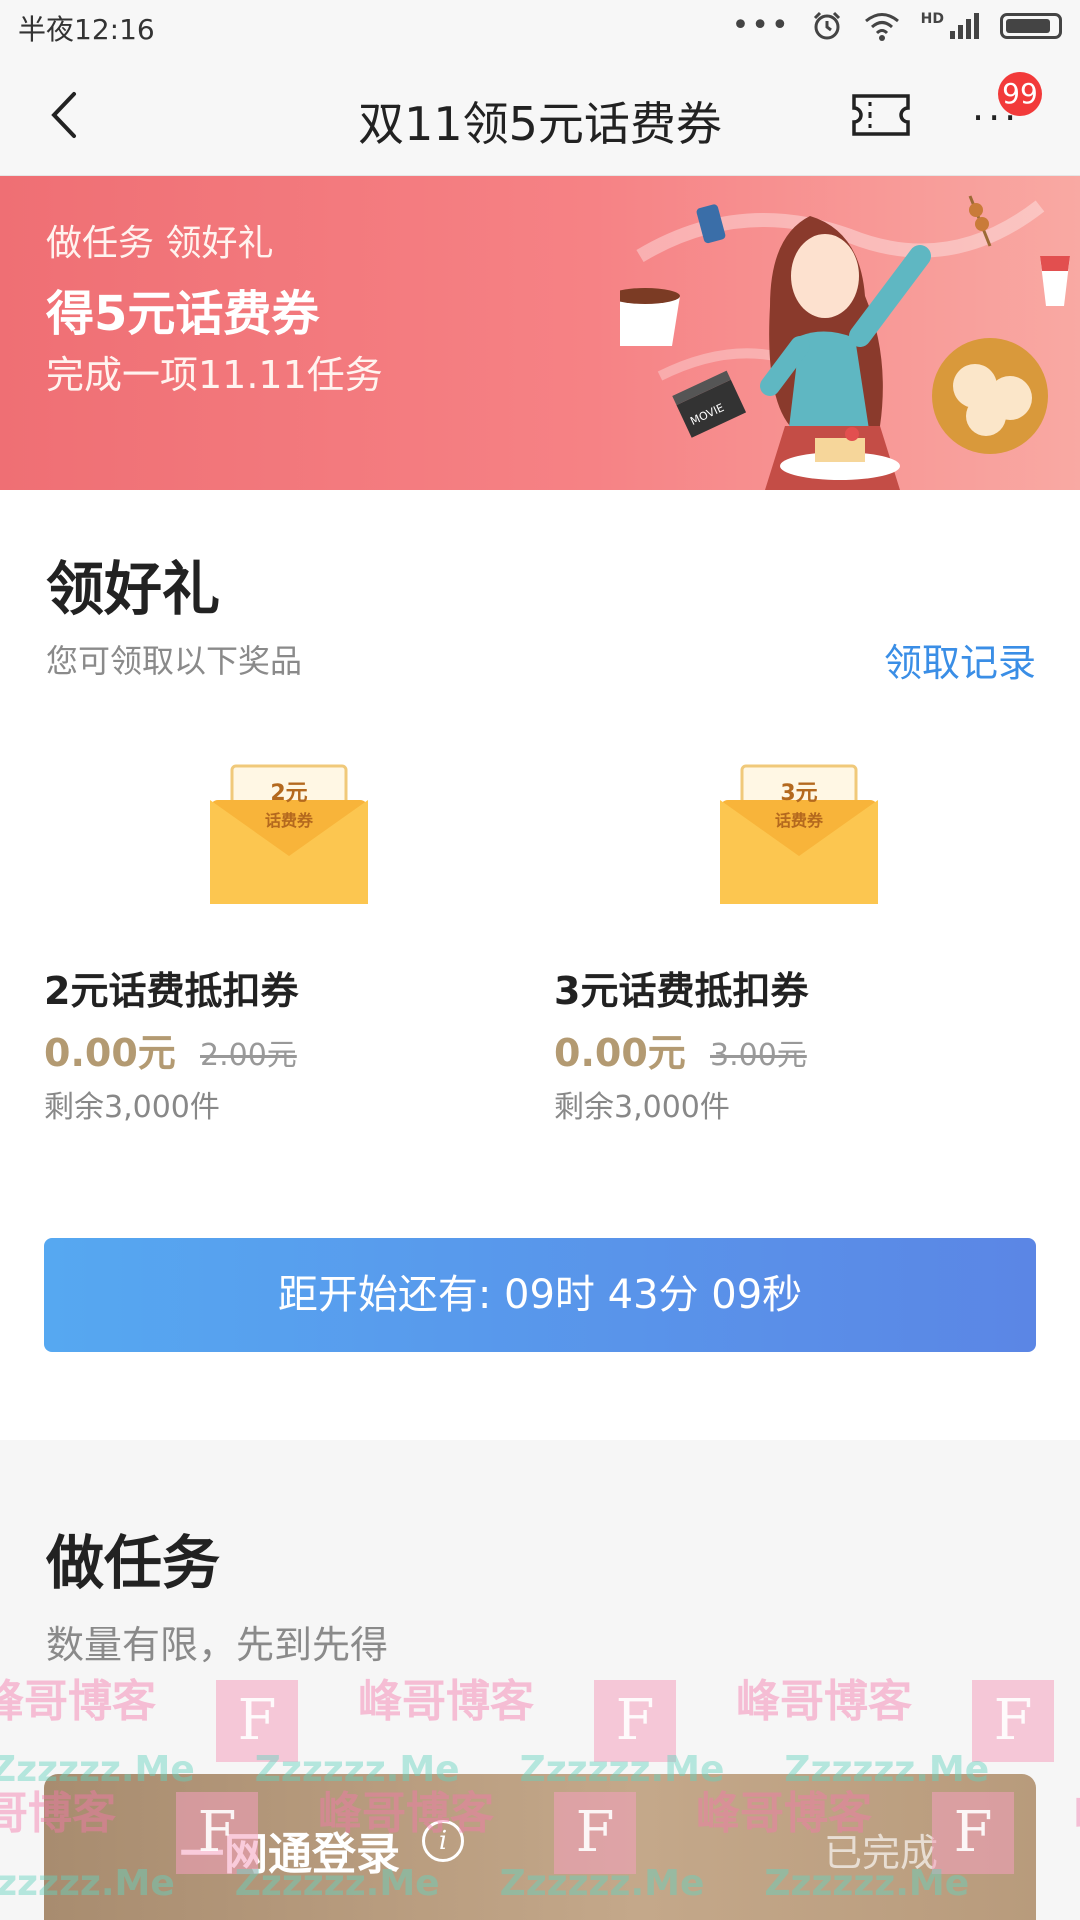 This screenshot has height=1920, width=1080. Describe the element at coordinates (171, 991) in the screenshot. I see `gift-name: 2元话费抵扣券` at that location.